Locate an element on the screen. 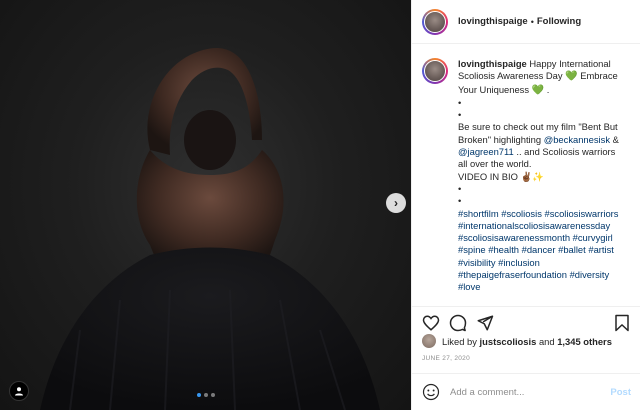 This screenshot has width=640, height=410. next-photo-button: › is located at coordinates (396, 203).